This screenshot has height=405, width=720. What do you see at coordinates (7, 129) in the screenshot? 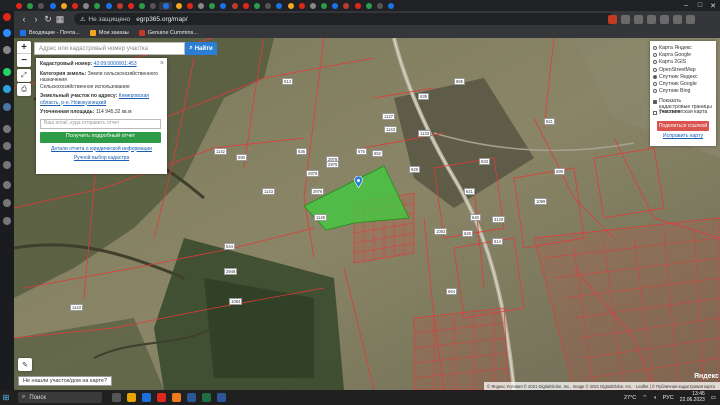
I see `history-icon` at bounding box center [7, 129].